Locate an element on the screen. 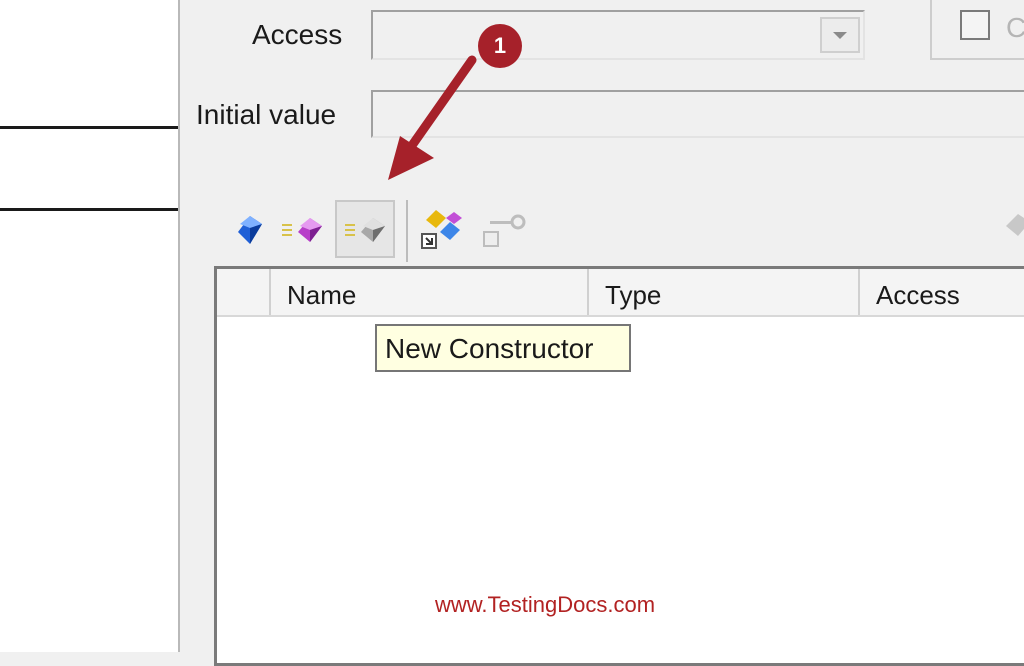 The width and height of the screenshot is (1024, 666). purple-cube-icon is located at coordinates (302, 230).